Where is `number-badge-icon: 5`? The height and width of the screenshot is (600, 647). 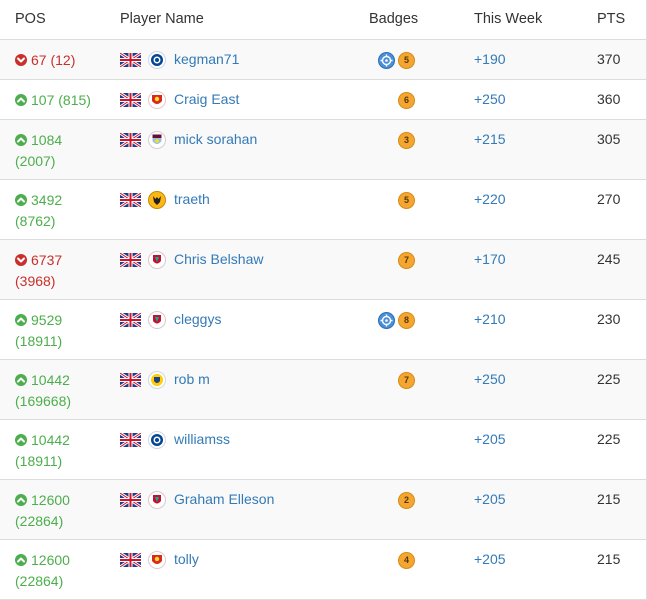 number-badge-icon: 5 is located at coordinates (406, 60).